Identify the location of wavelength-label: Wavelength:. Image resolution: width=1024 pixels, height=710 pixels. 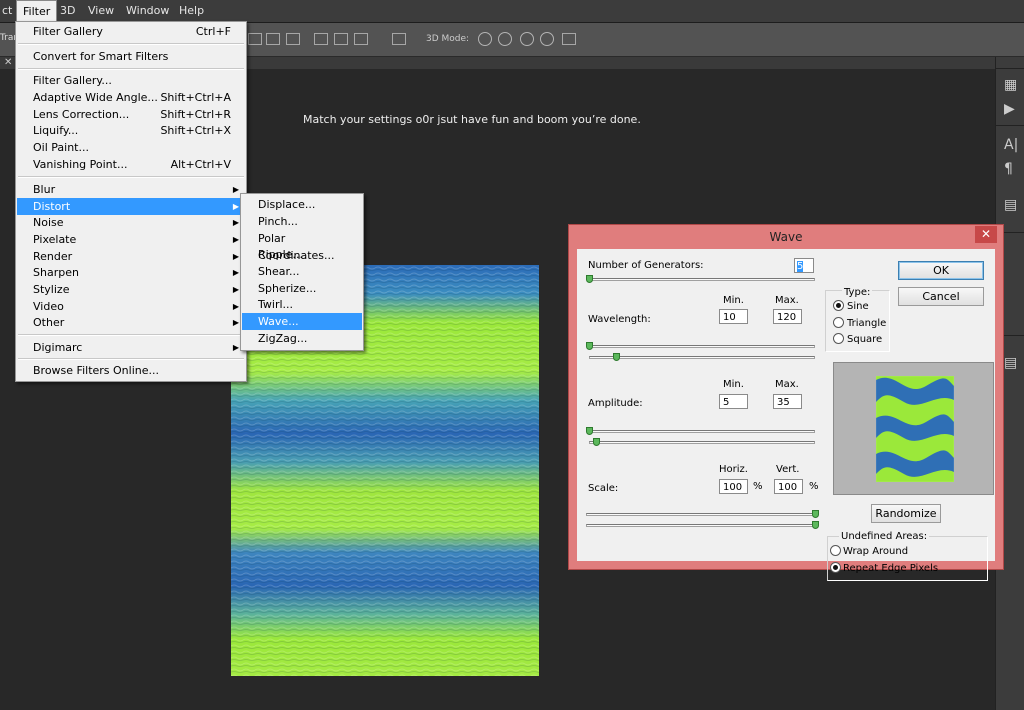
(619, 319).